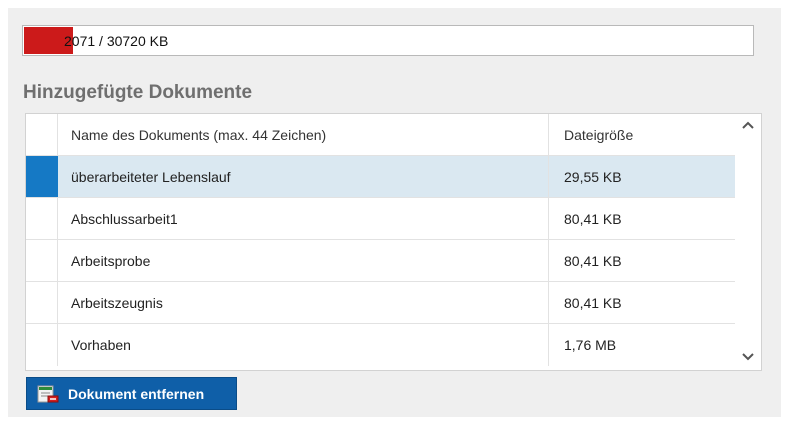  I want to click on remove-button-label: Dokument entfernen, so click(136, 394).